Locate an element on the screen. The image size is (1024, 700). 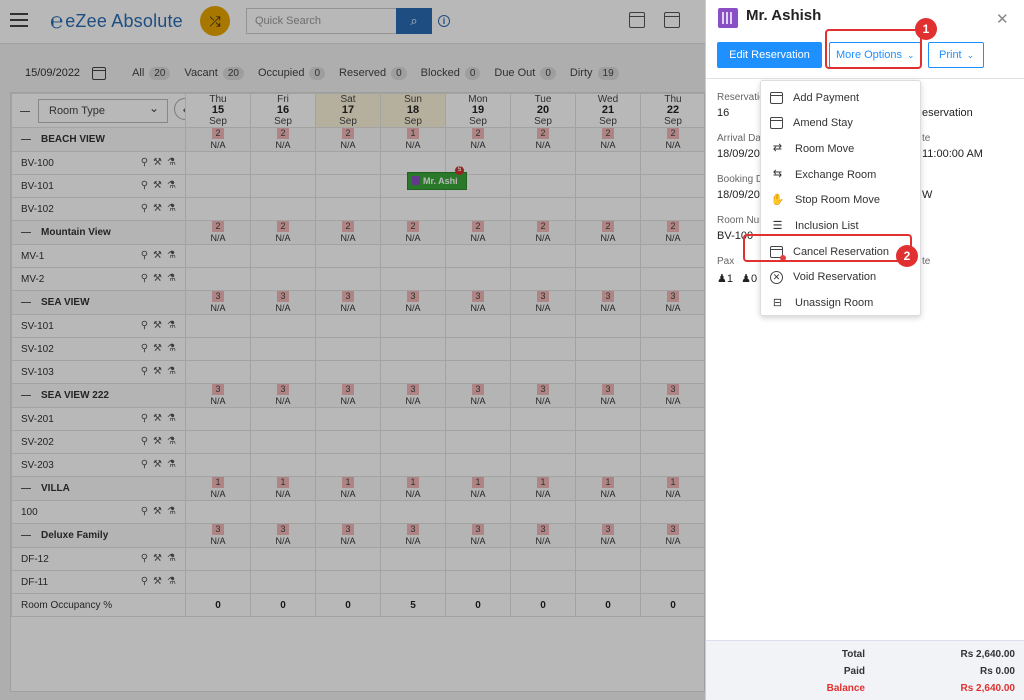
booking-block: Mr. Ashi 5 is located at coordinates (437, 178).